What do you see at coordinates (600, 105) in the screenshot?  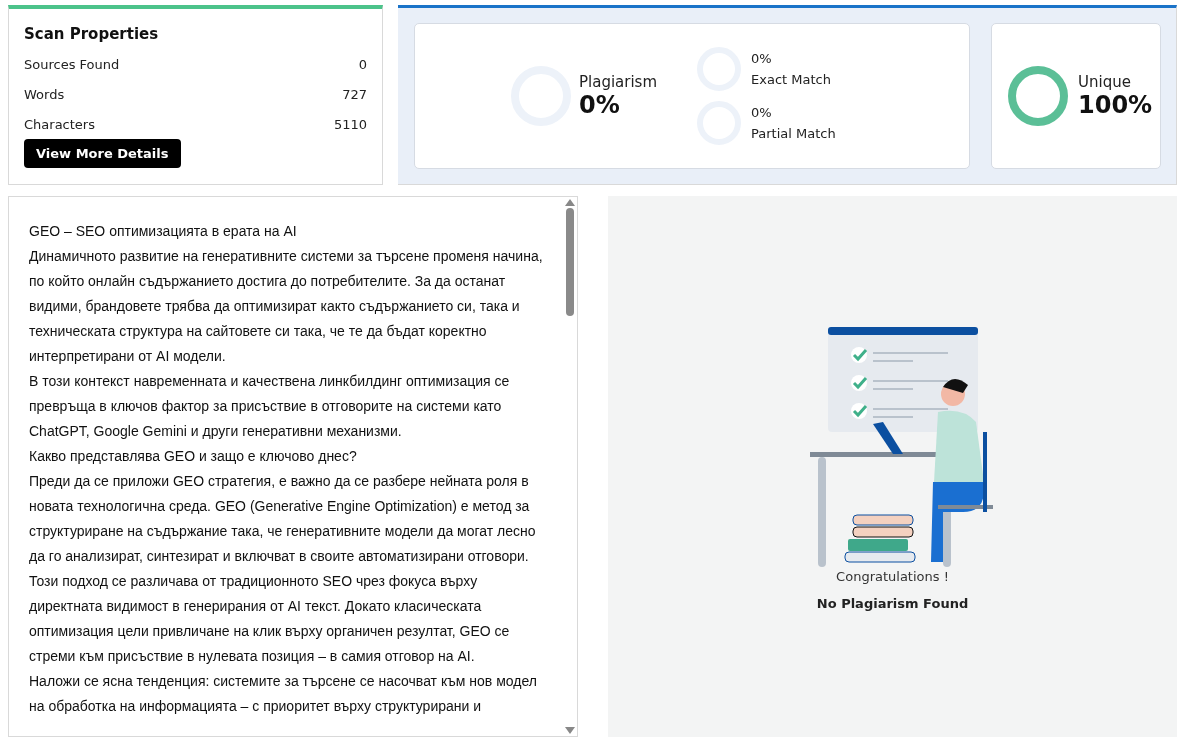 I see `plagiarism-value: 0%` at bounding box center [600, 105].